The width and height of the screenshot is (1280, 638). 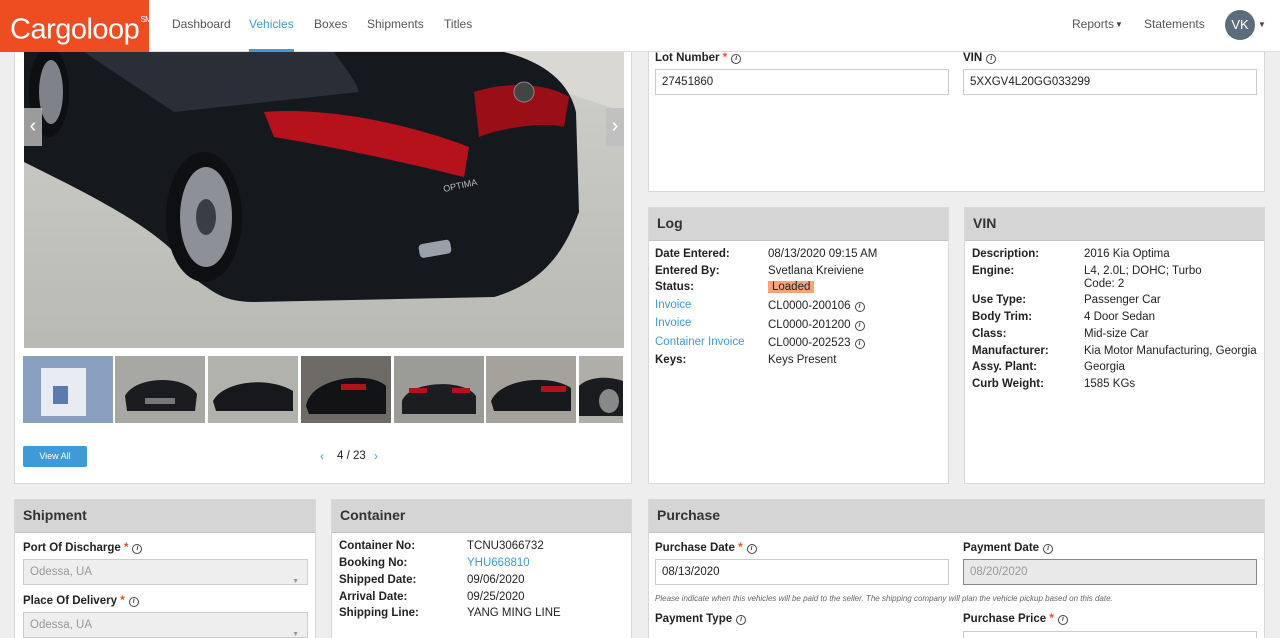 What do you see at coordinates (1119, 317) in the screenshot?
I see `body-trim-value: 4 Door Sedan` at bounding box center [1119, 317].